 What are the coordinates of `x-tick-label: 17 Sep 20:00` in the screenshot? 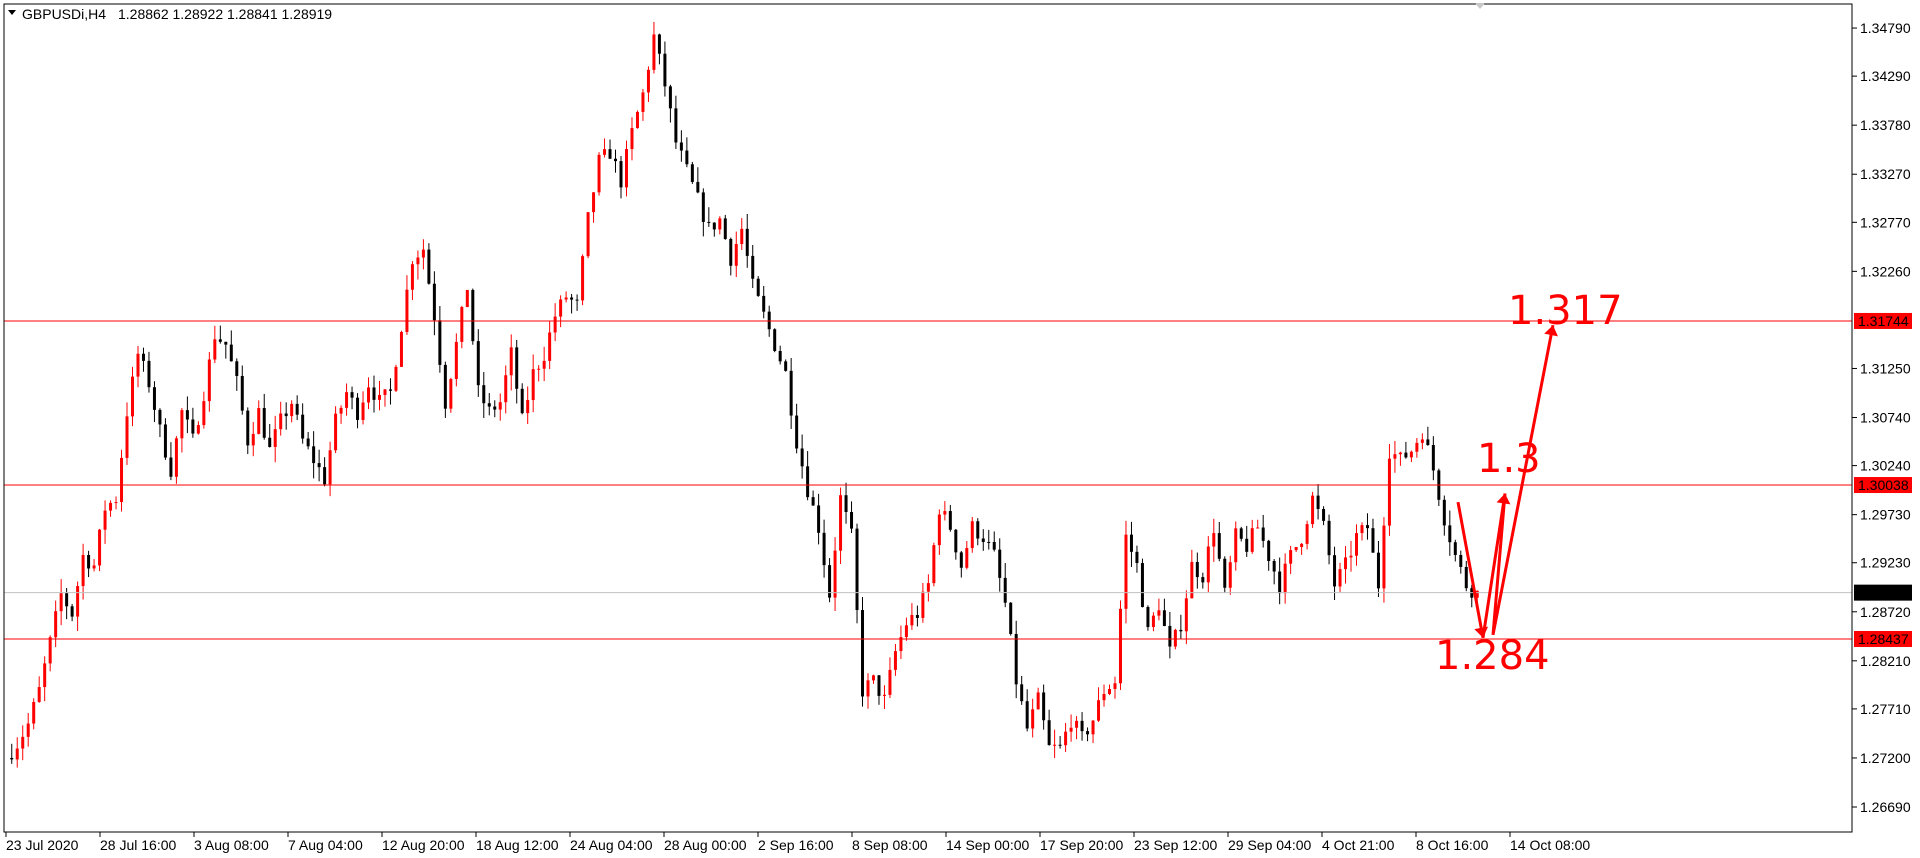 It's located at (1082, 845).